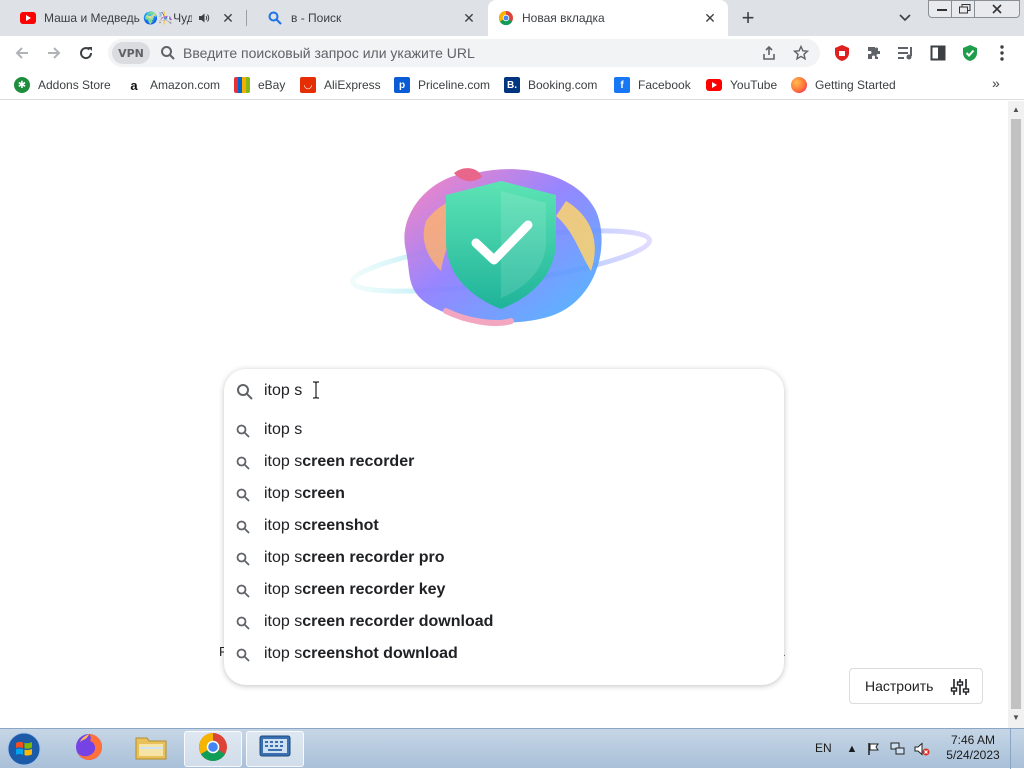  What do you see at coordinates (608, 18) in the screenshot?
I see `tab-new-tab: Новая вкладка ✕` at bounding box center [608, 18].